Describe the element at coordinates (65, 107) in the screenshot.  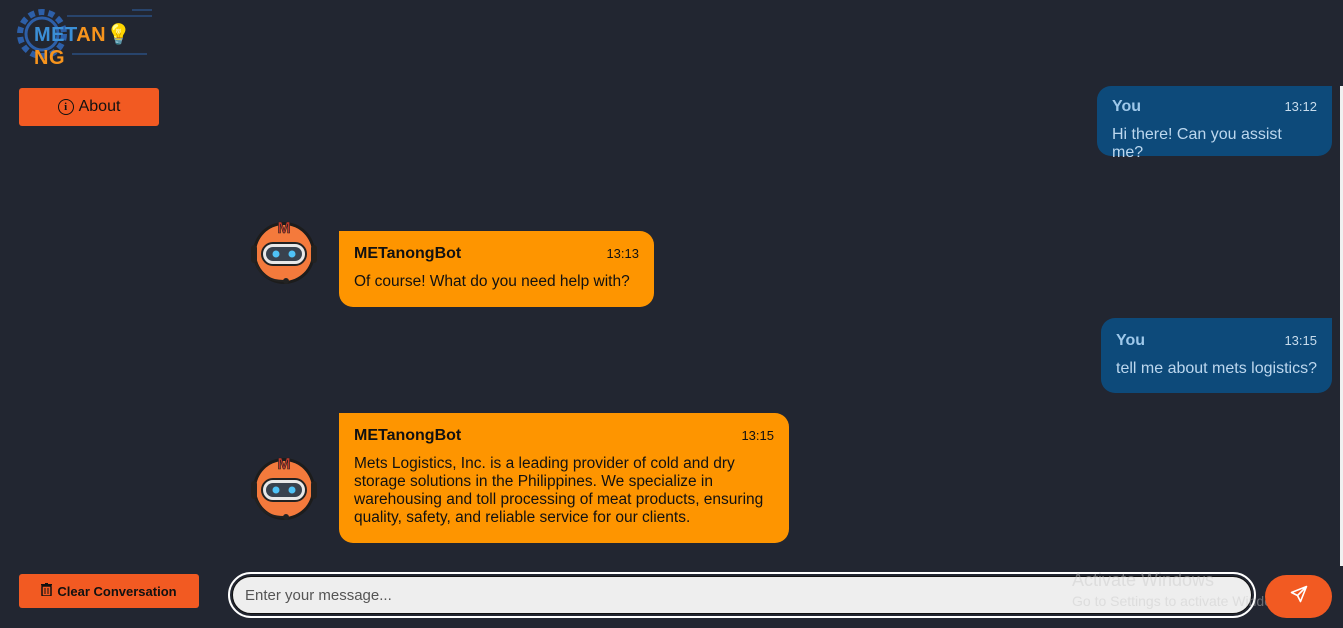
I see `info-icon: i` at that location.